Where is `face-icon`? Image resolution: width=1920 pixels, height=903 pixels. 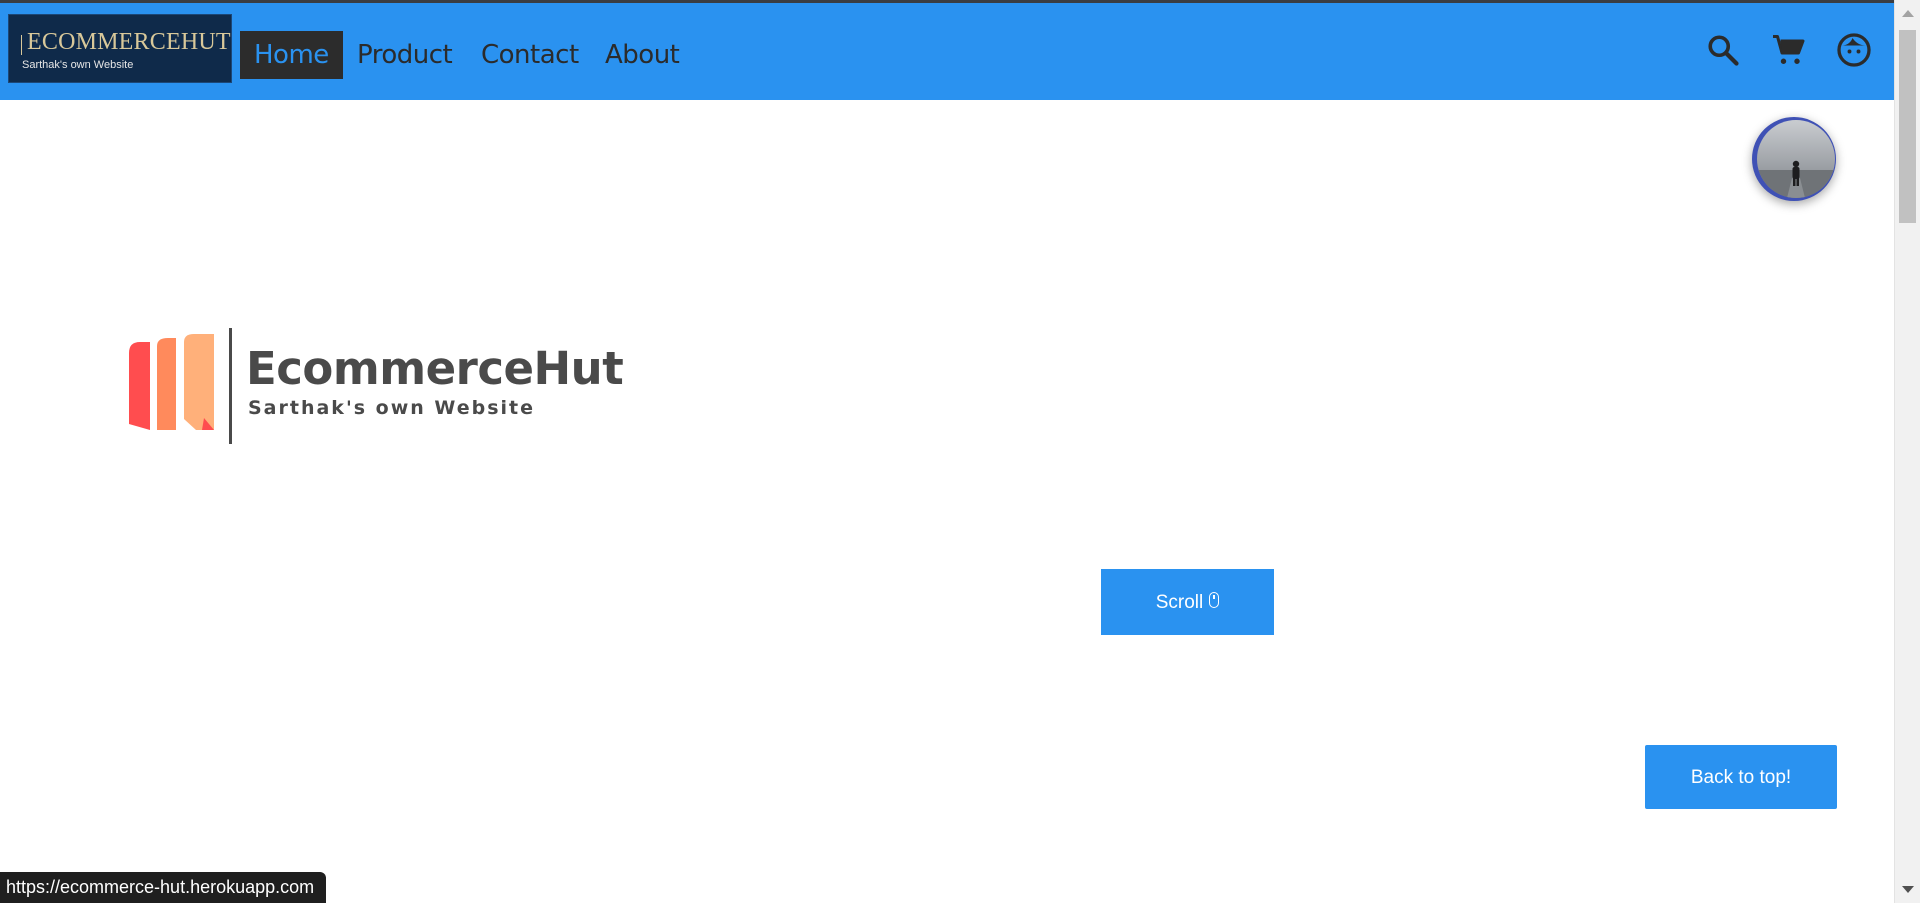 face-icon is located at coordinates (1854, 50).